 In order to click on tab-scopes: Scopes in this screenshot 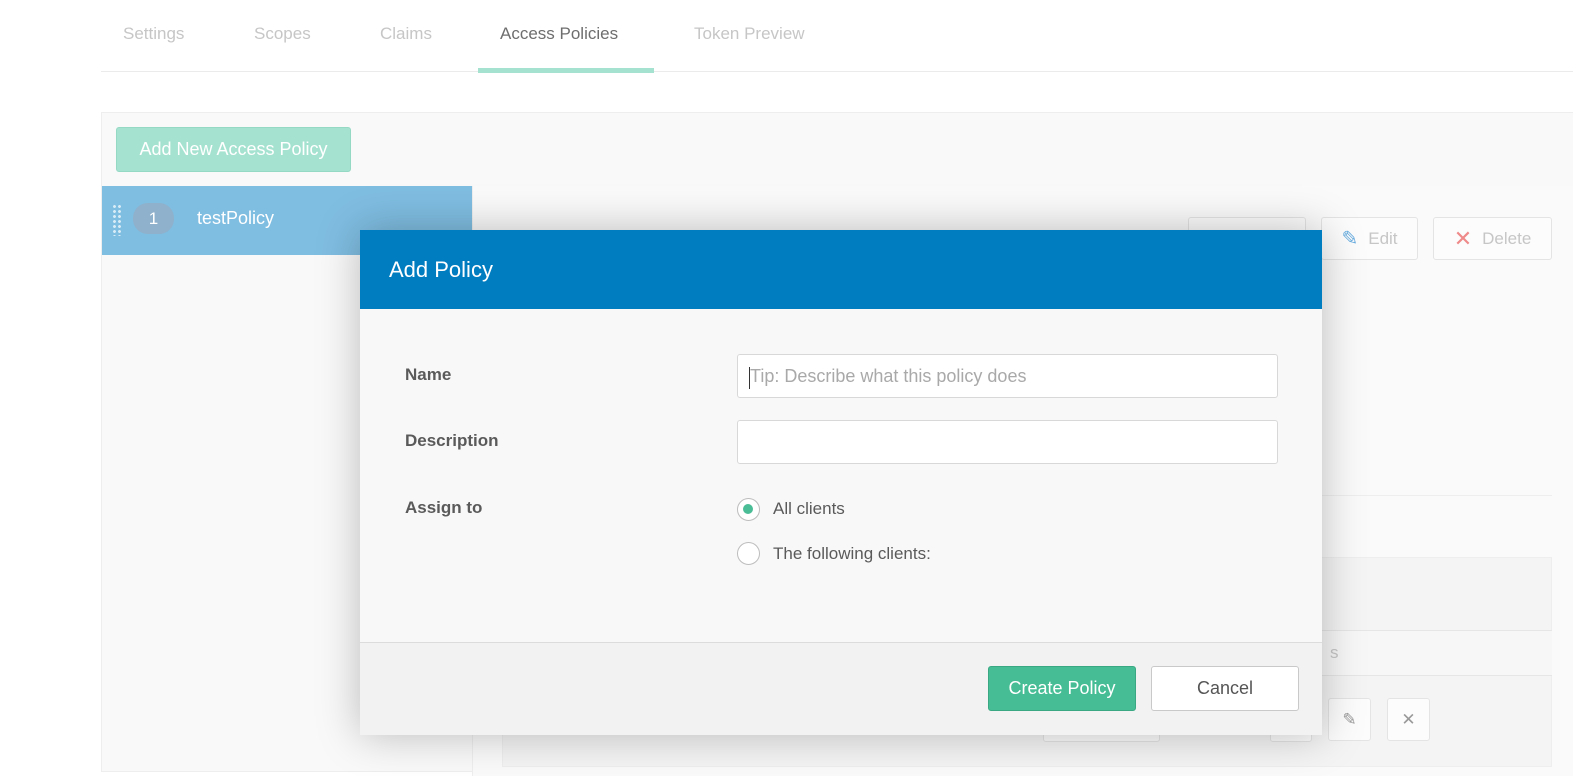, I will do `click(282, 34)`.